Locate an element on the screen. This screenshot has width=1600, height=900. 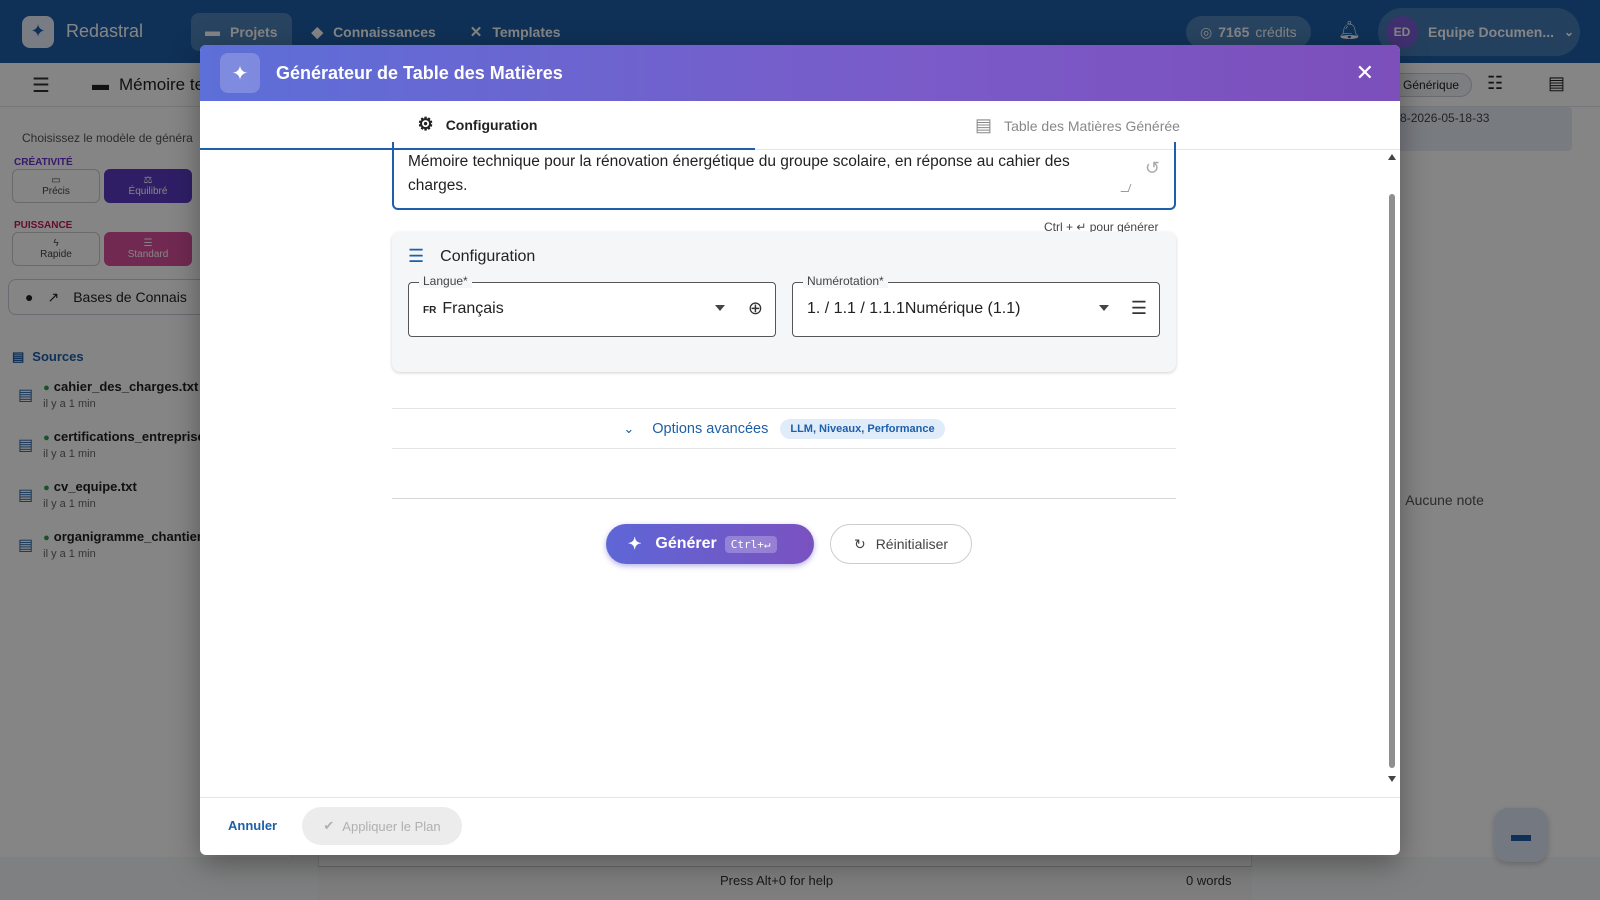
dialog-footer: Annuler ✔ Appliquer le Plan is located at coordinates (800, 826).